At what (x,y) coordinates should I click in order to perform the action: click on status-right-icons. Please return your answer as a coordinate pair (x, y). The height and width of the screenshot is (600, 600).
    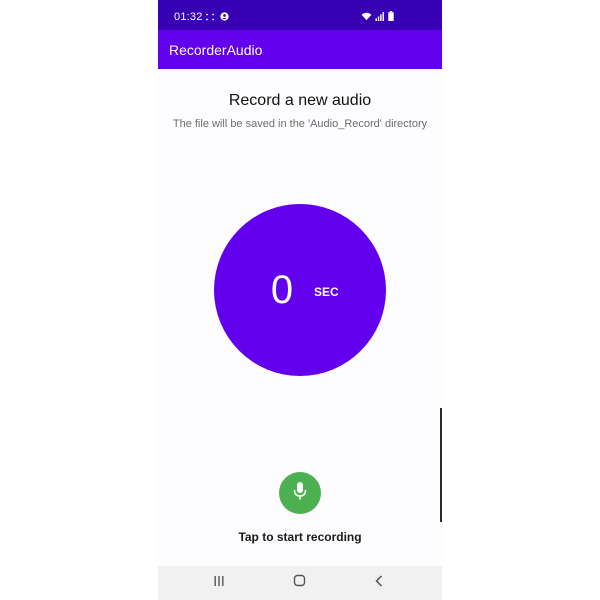
    Looking at the image, I should click on (377, 17).